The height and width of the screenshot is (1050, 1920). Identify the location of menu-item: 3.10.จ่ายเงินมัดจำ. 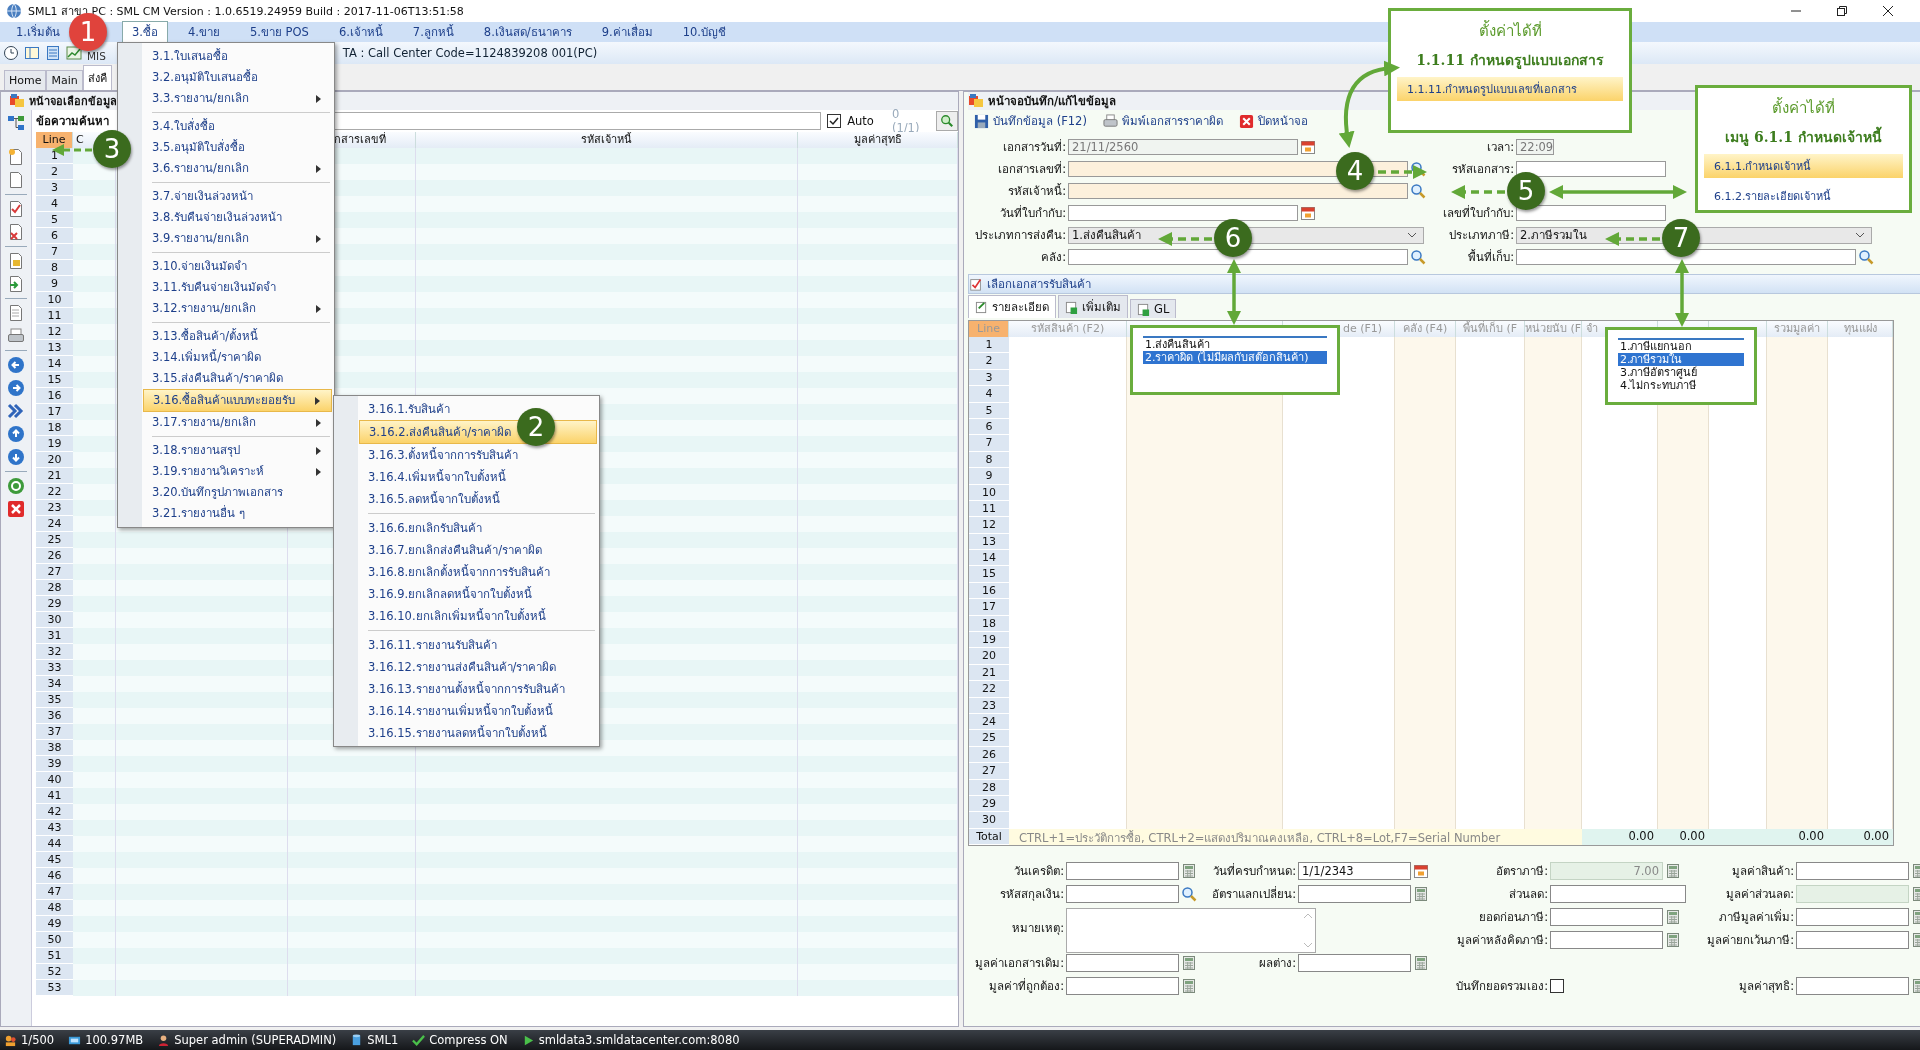
(237, 266).